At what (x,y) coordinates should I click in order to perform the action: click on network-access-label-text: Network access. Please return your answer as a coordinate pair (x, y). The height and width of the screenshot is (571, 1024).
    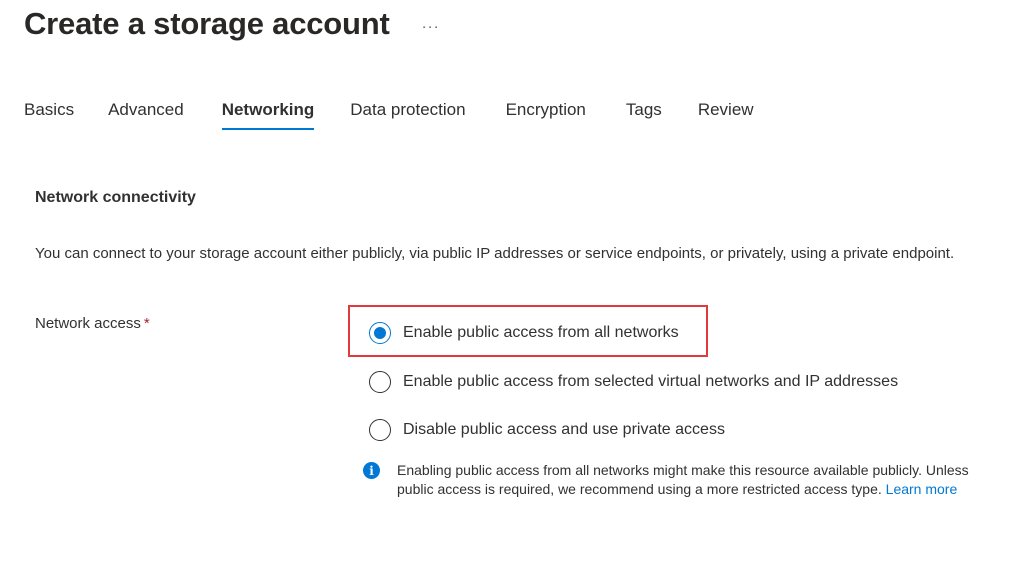
    Looking at the image, I should click on (88, 323).